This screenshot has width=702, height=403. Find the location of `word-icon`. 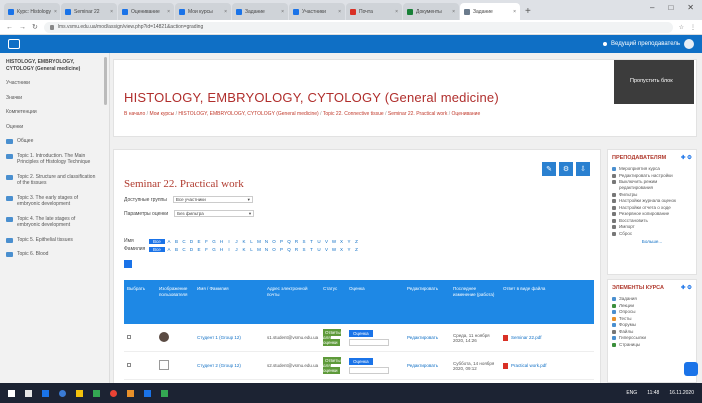

word-icon is located at coordinates (147, 393).